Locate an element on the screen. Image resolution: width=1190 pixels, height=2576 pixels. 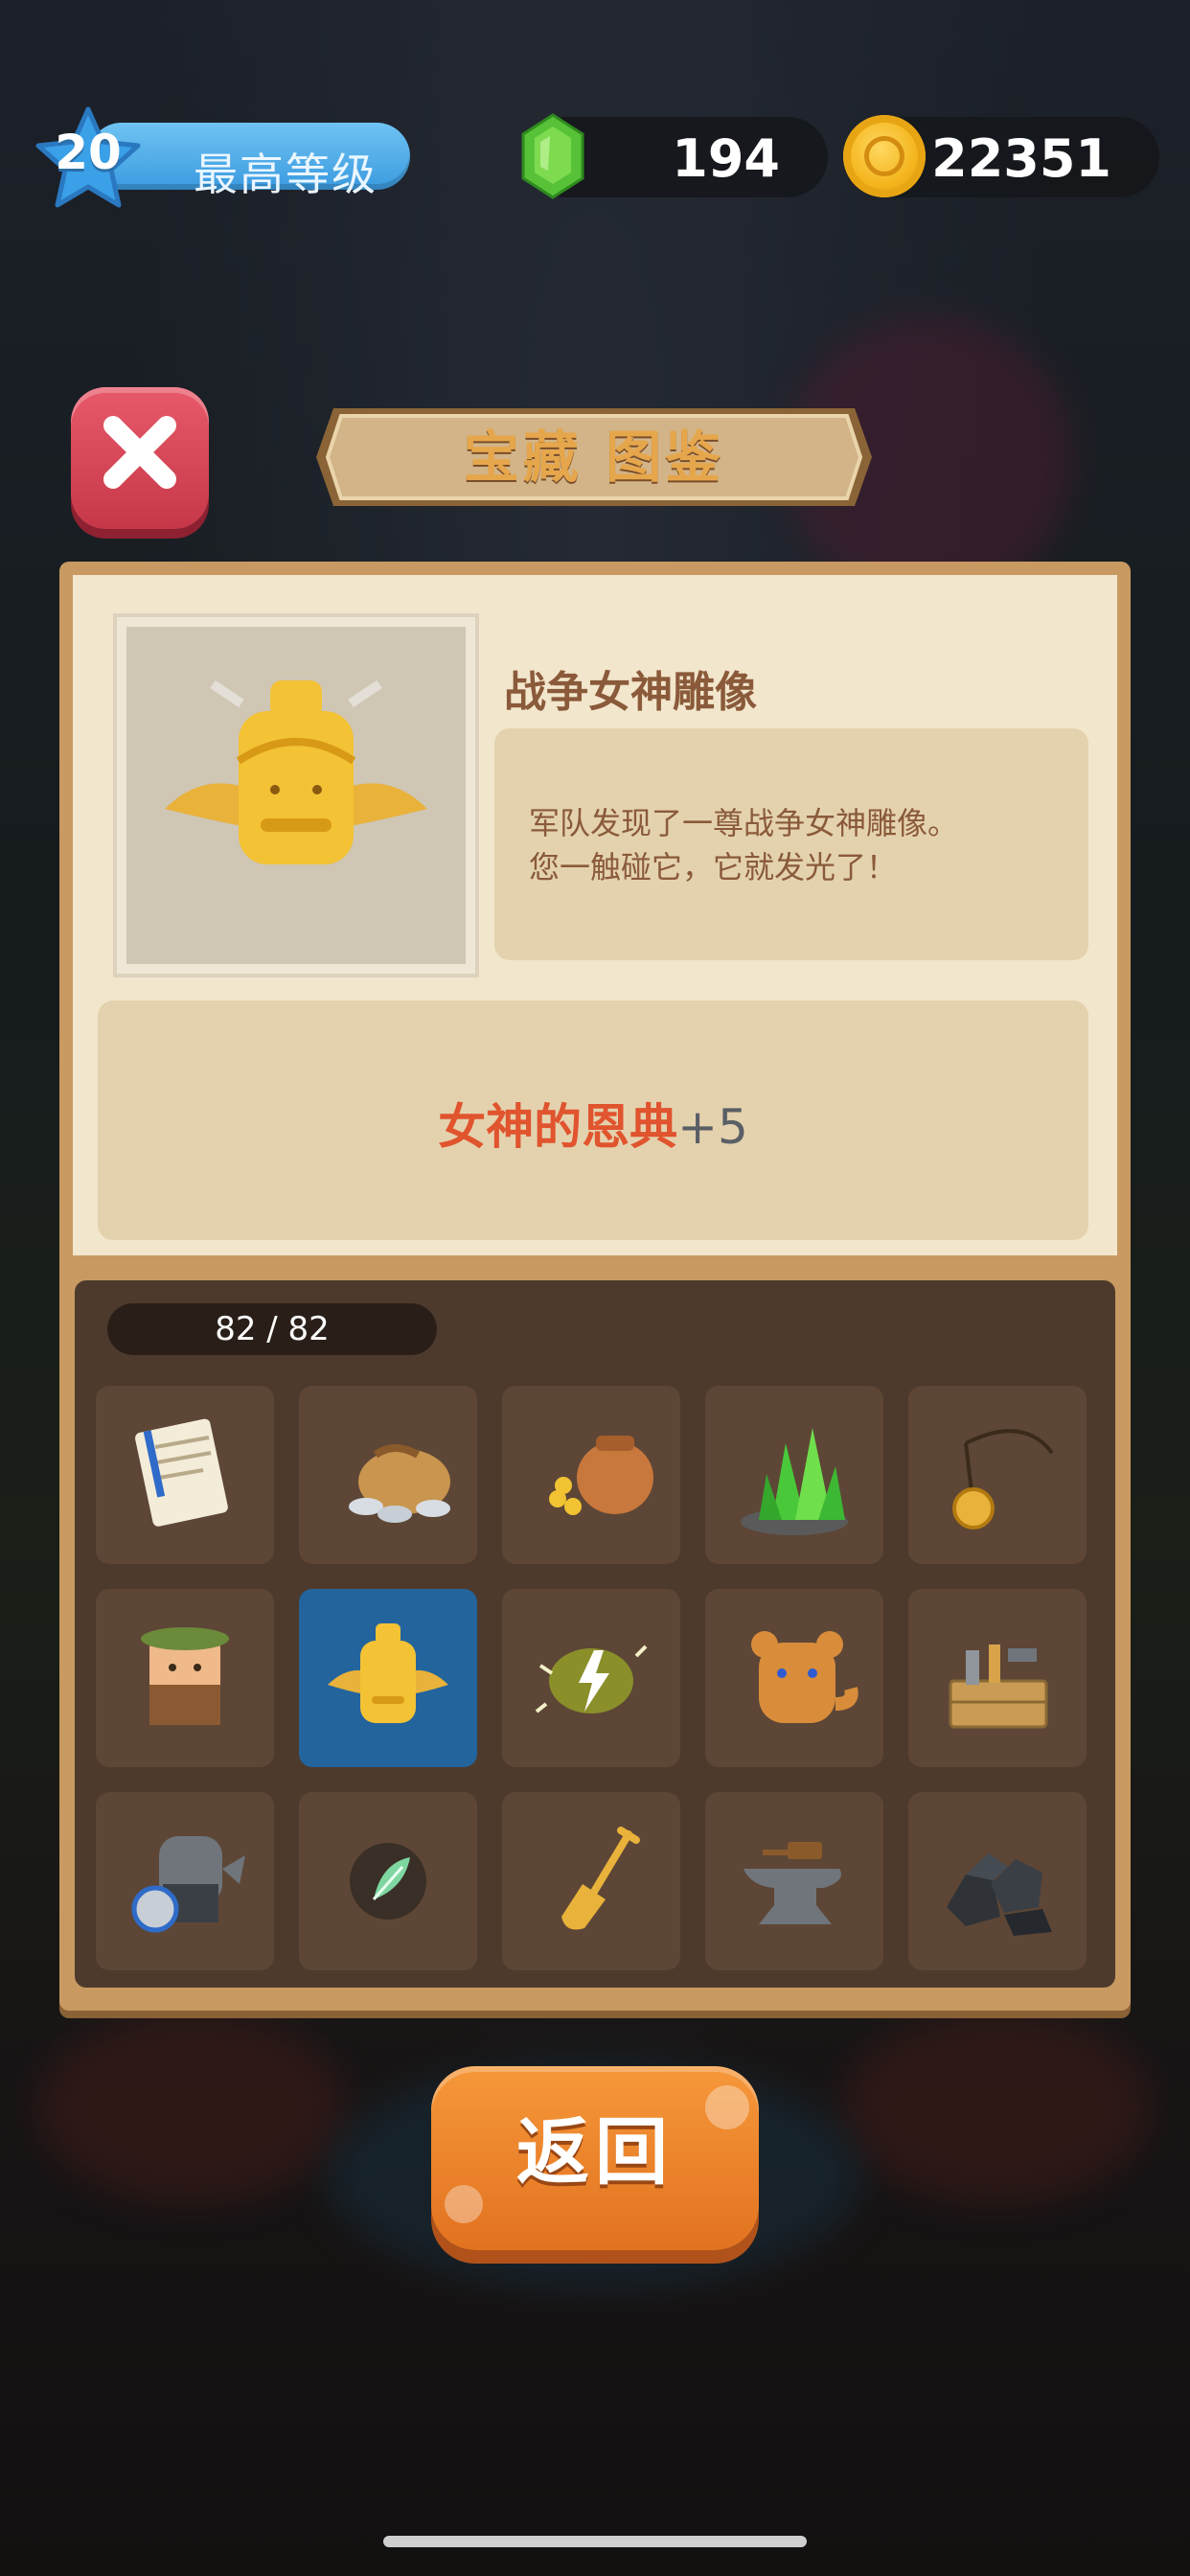
green-gem-icon is located at coordinates (553, 156).